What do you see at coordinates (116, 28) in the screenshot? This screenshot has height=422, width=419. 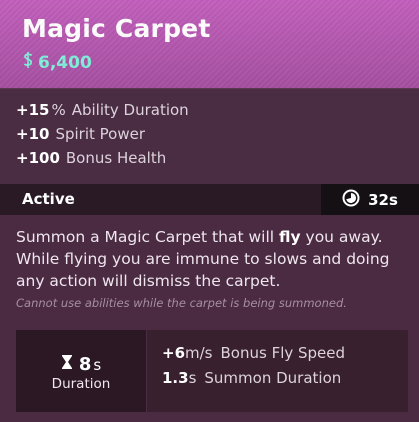 I see `item-title: Magic Carpet` at bounding box center [116, 28].